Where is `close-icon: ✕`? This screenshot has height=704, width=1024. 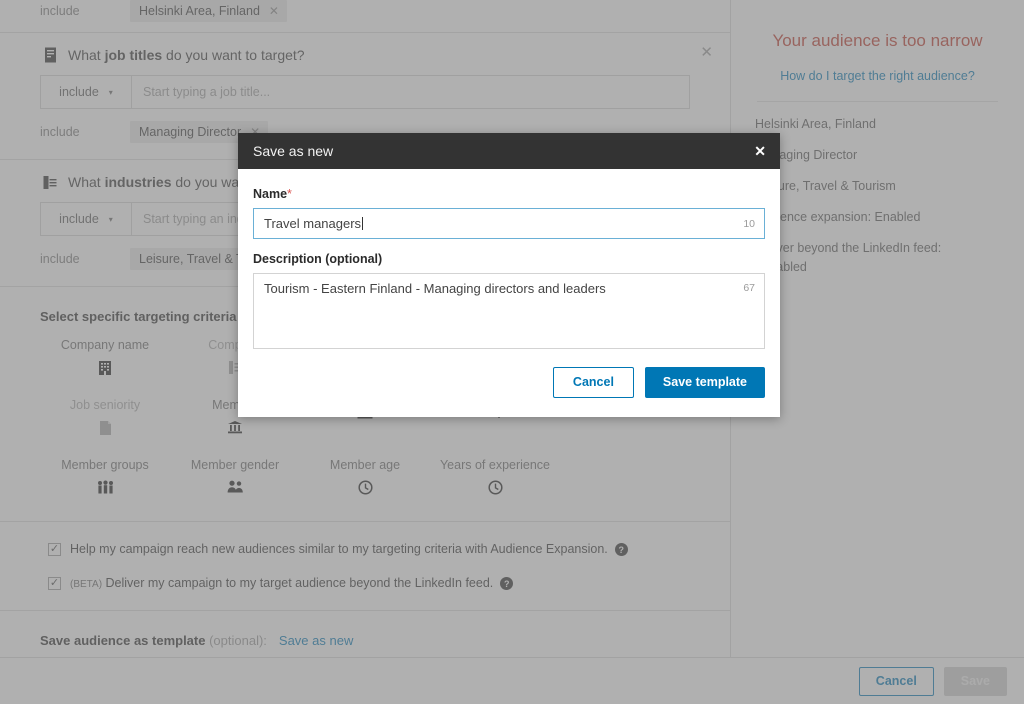
close-icon: ✕ is located at coordinates (760, 151).